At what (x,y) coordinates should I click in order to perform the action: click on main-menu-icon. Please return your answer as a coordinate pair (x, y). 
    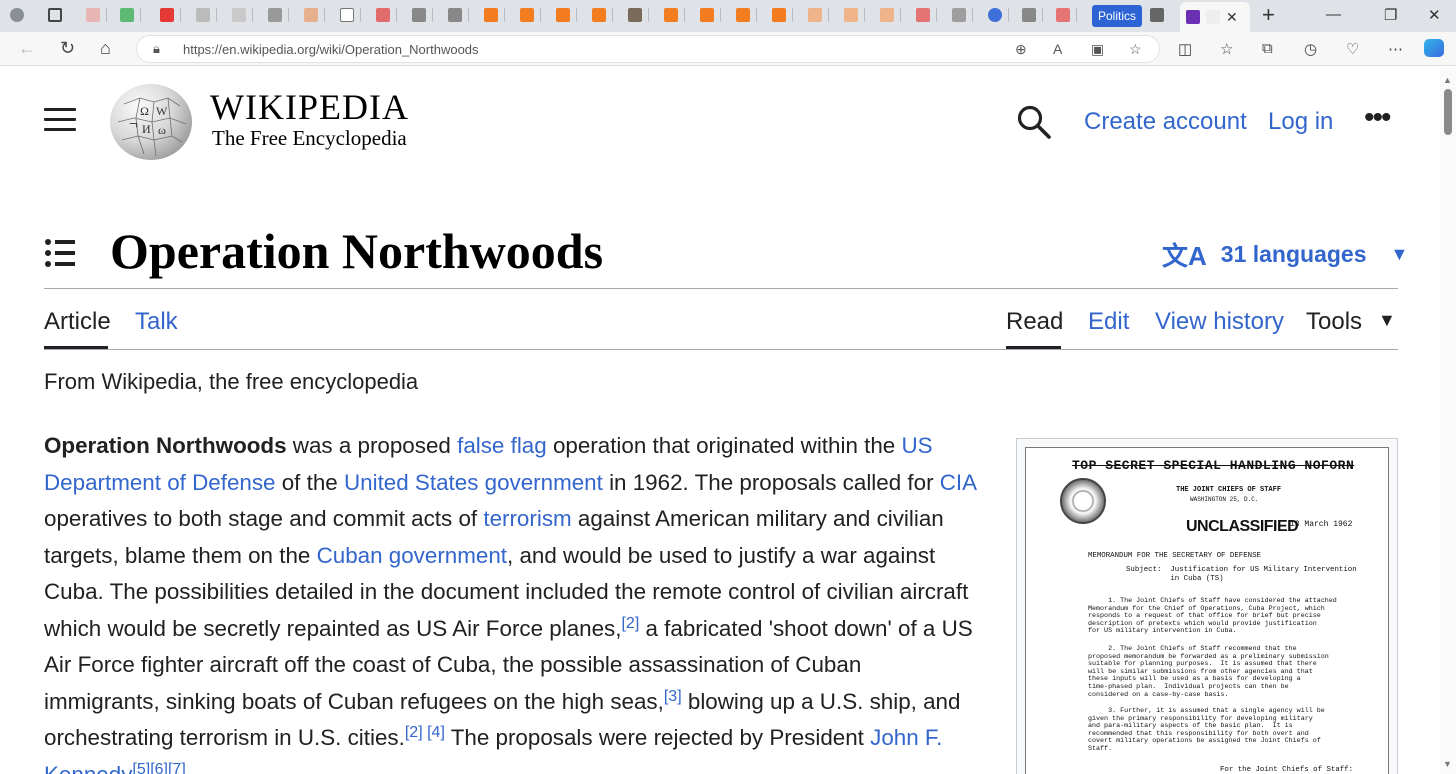
    Looking at the image, I should click on (60, 121).